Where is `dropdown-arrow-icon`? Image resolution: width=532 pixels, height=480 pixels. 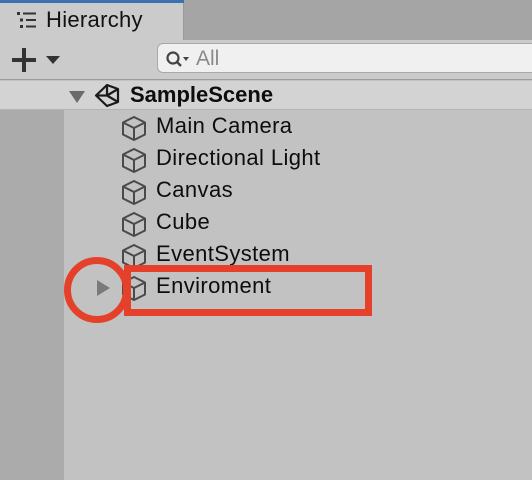
dropdown-arrow-icon is located at coordinates (53, 60).